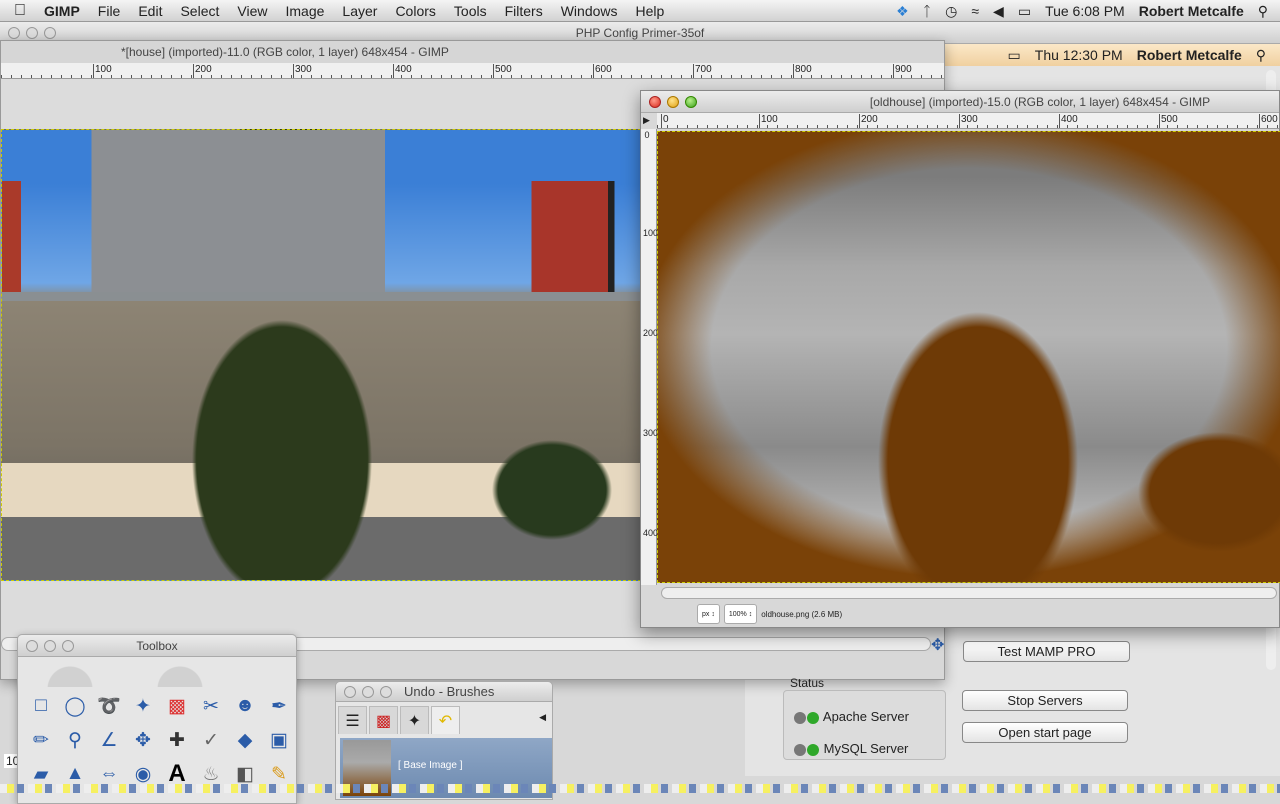 This screenshot has width=1280, height=804. What do you see at coordinates (1068, 121) in the screenshot?
I see `ruler-label: 400` at bounding box center [1068, 121].